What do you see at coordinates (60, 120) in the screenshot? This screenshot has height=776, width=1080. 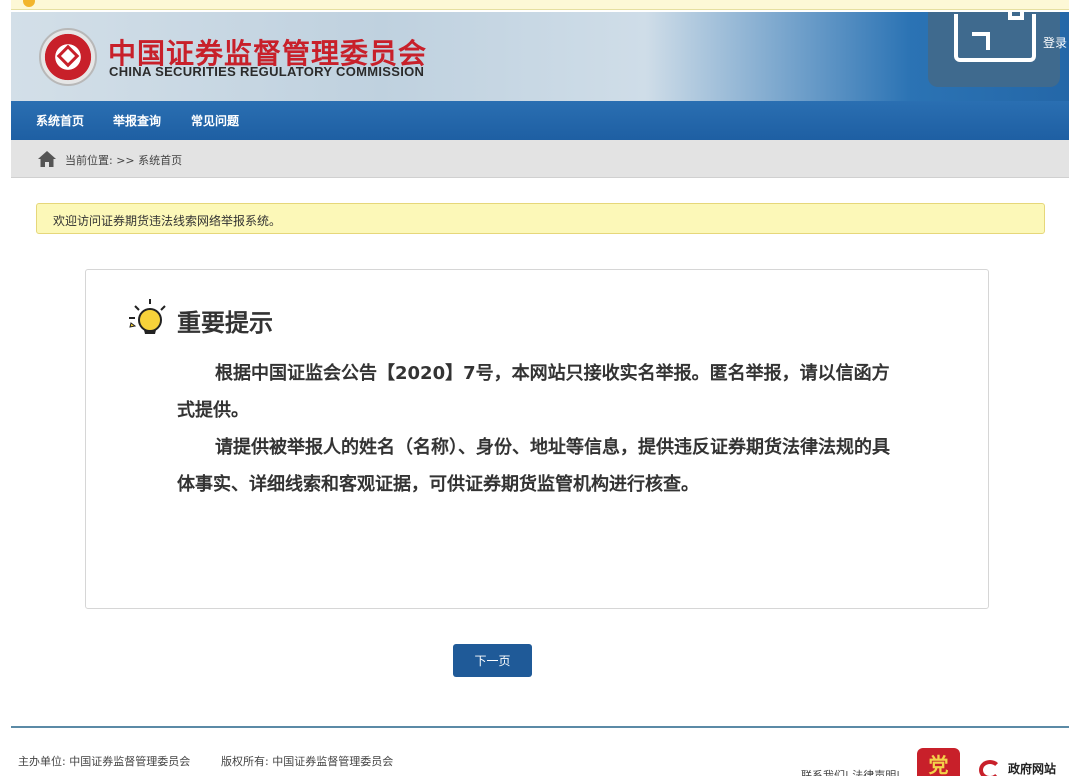 I see `nav-item-home: 系统首页` at bounding box center [60, 120].